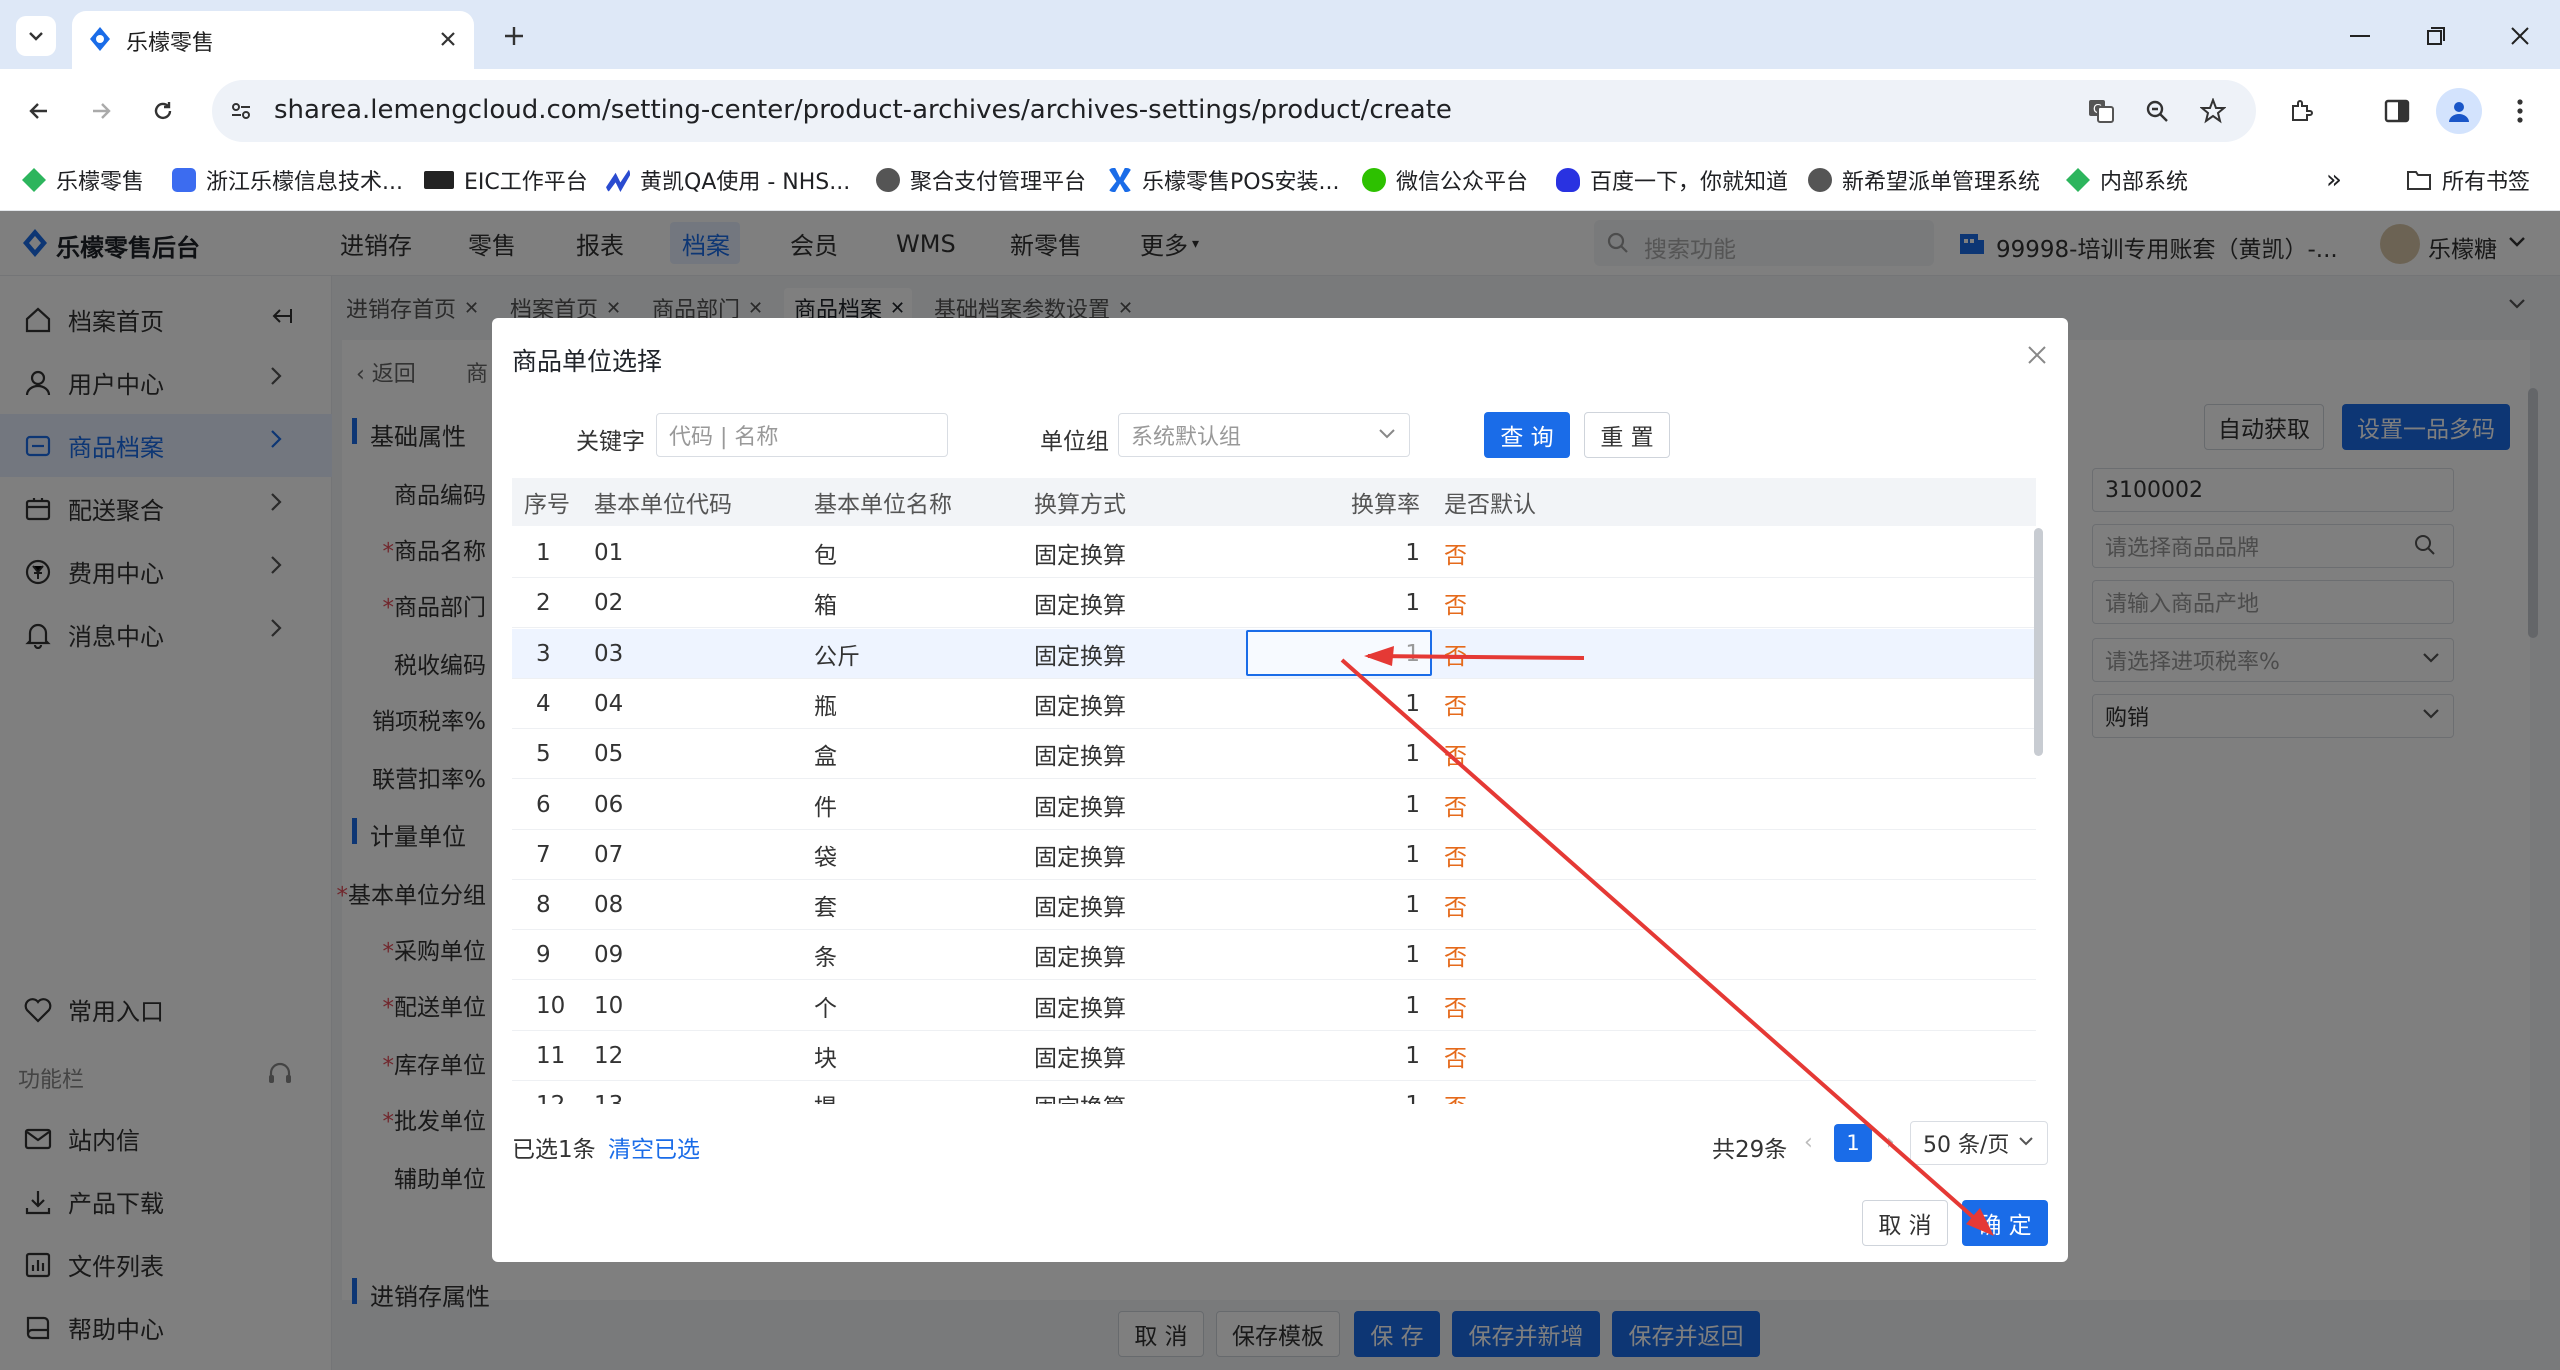 This screenshot has width=2560, height=1370. What do you see at coordinates (2459, 111) in the screenshot?
I see `profile-avatar-icon` at bounding box center [2459, 111].